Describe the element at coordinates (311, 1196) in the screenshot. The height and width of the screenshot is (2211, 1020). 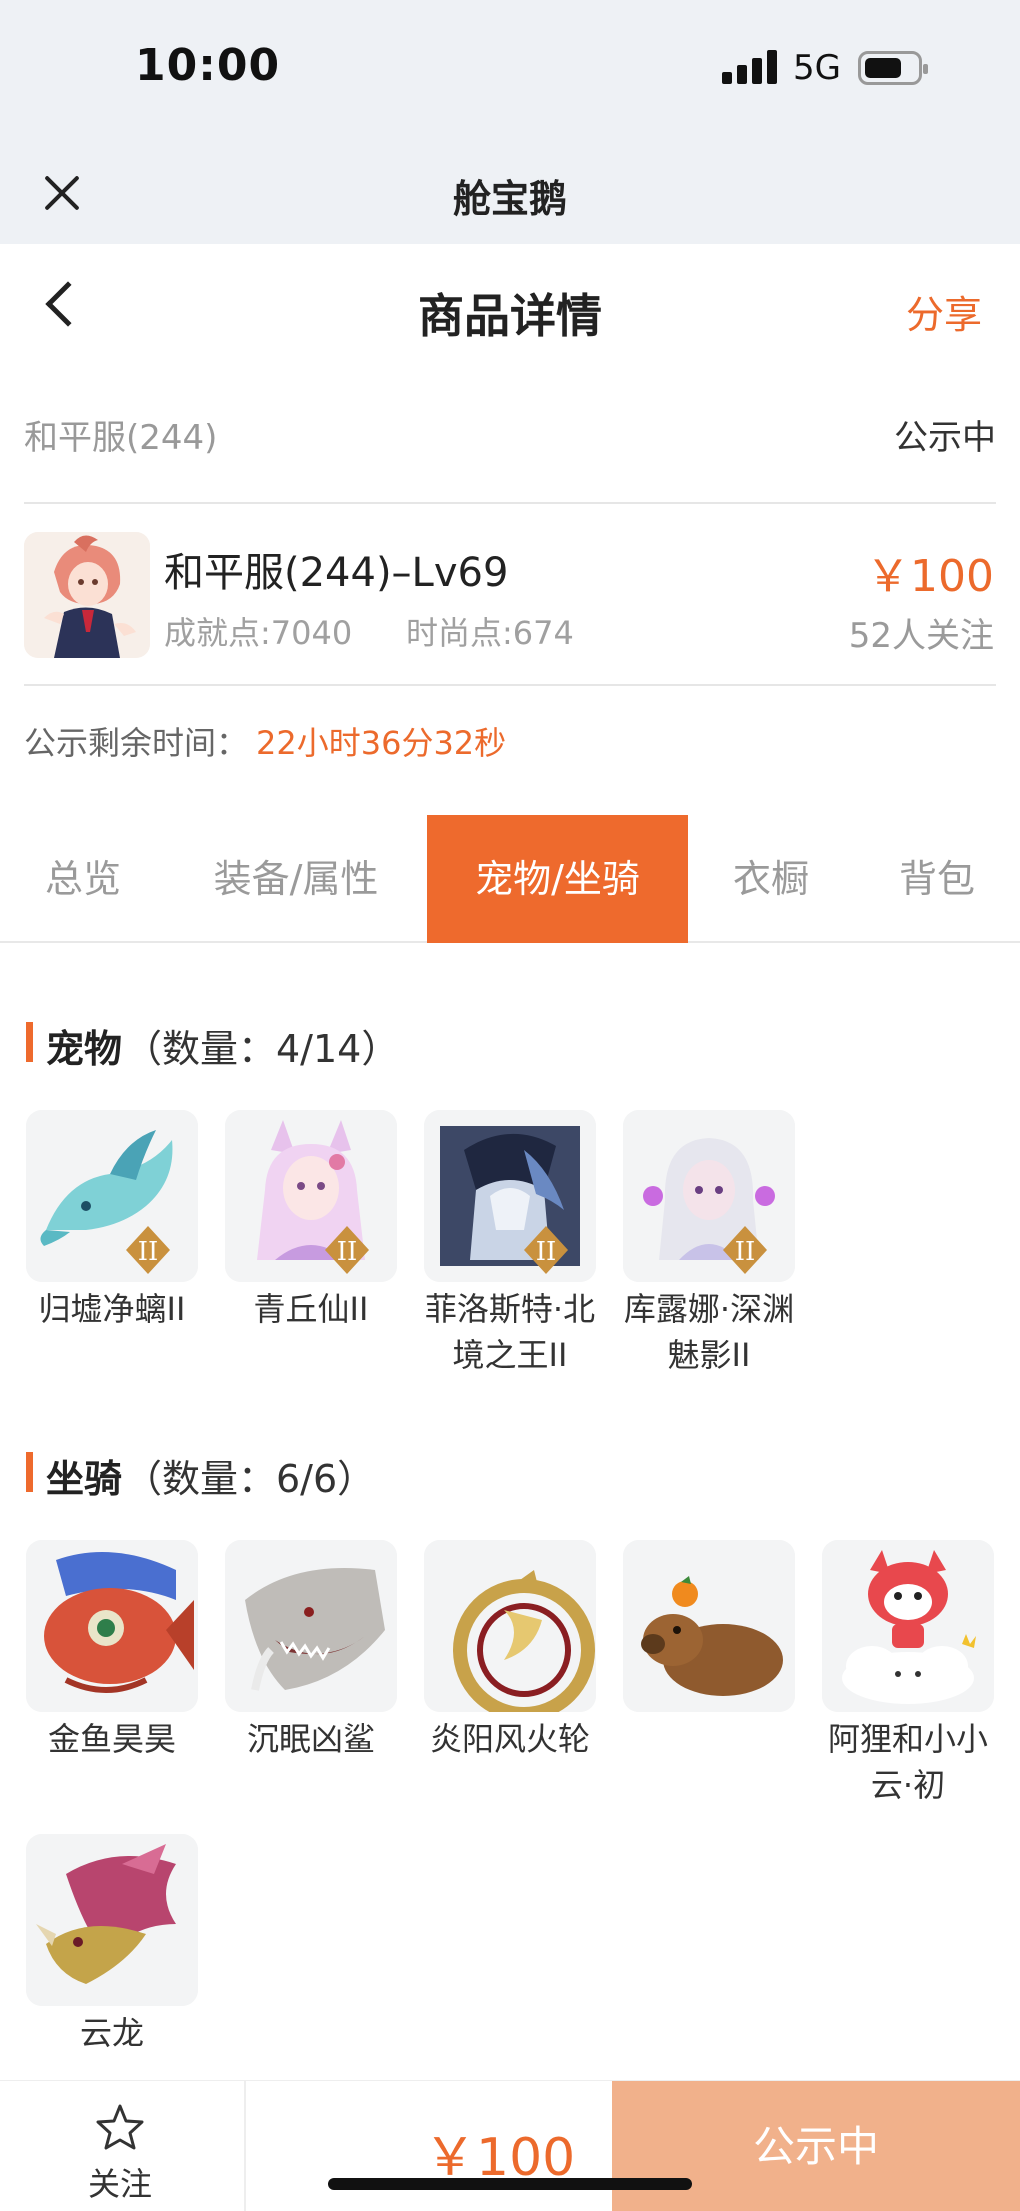
I see `fox-fairy-pet-icon: II` at that location.